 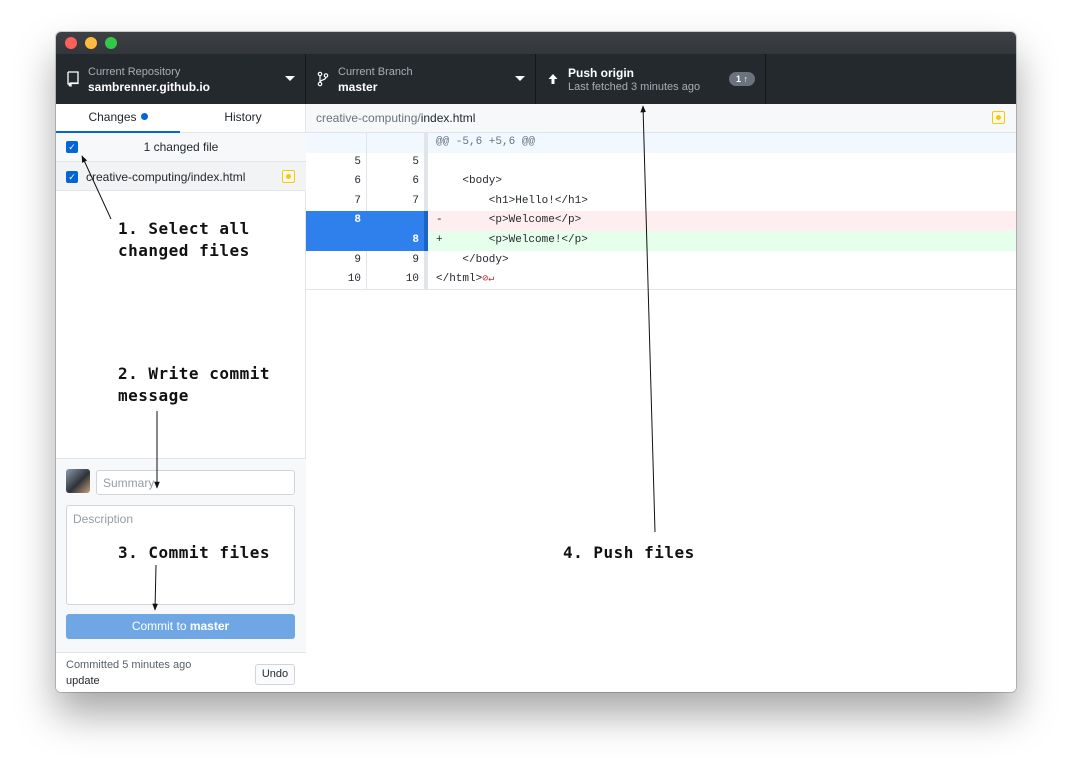 I want to click on diff-line: 8 + <p>Welcome!</p>, so click(x=661, y=240).